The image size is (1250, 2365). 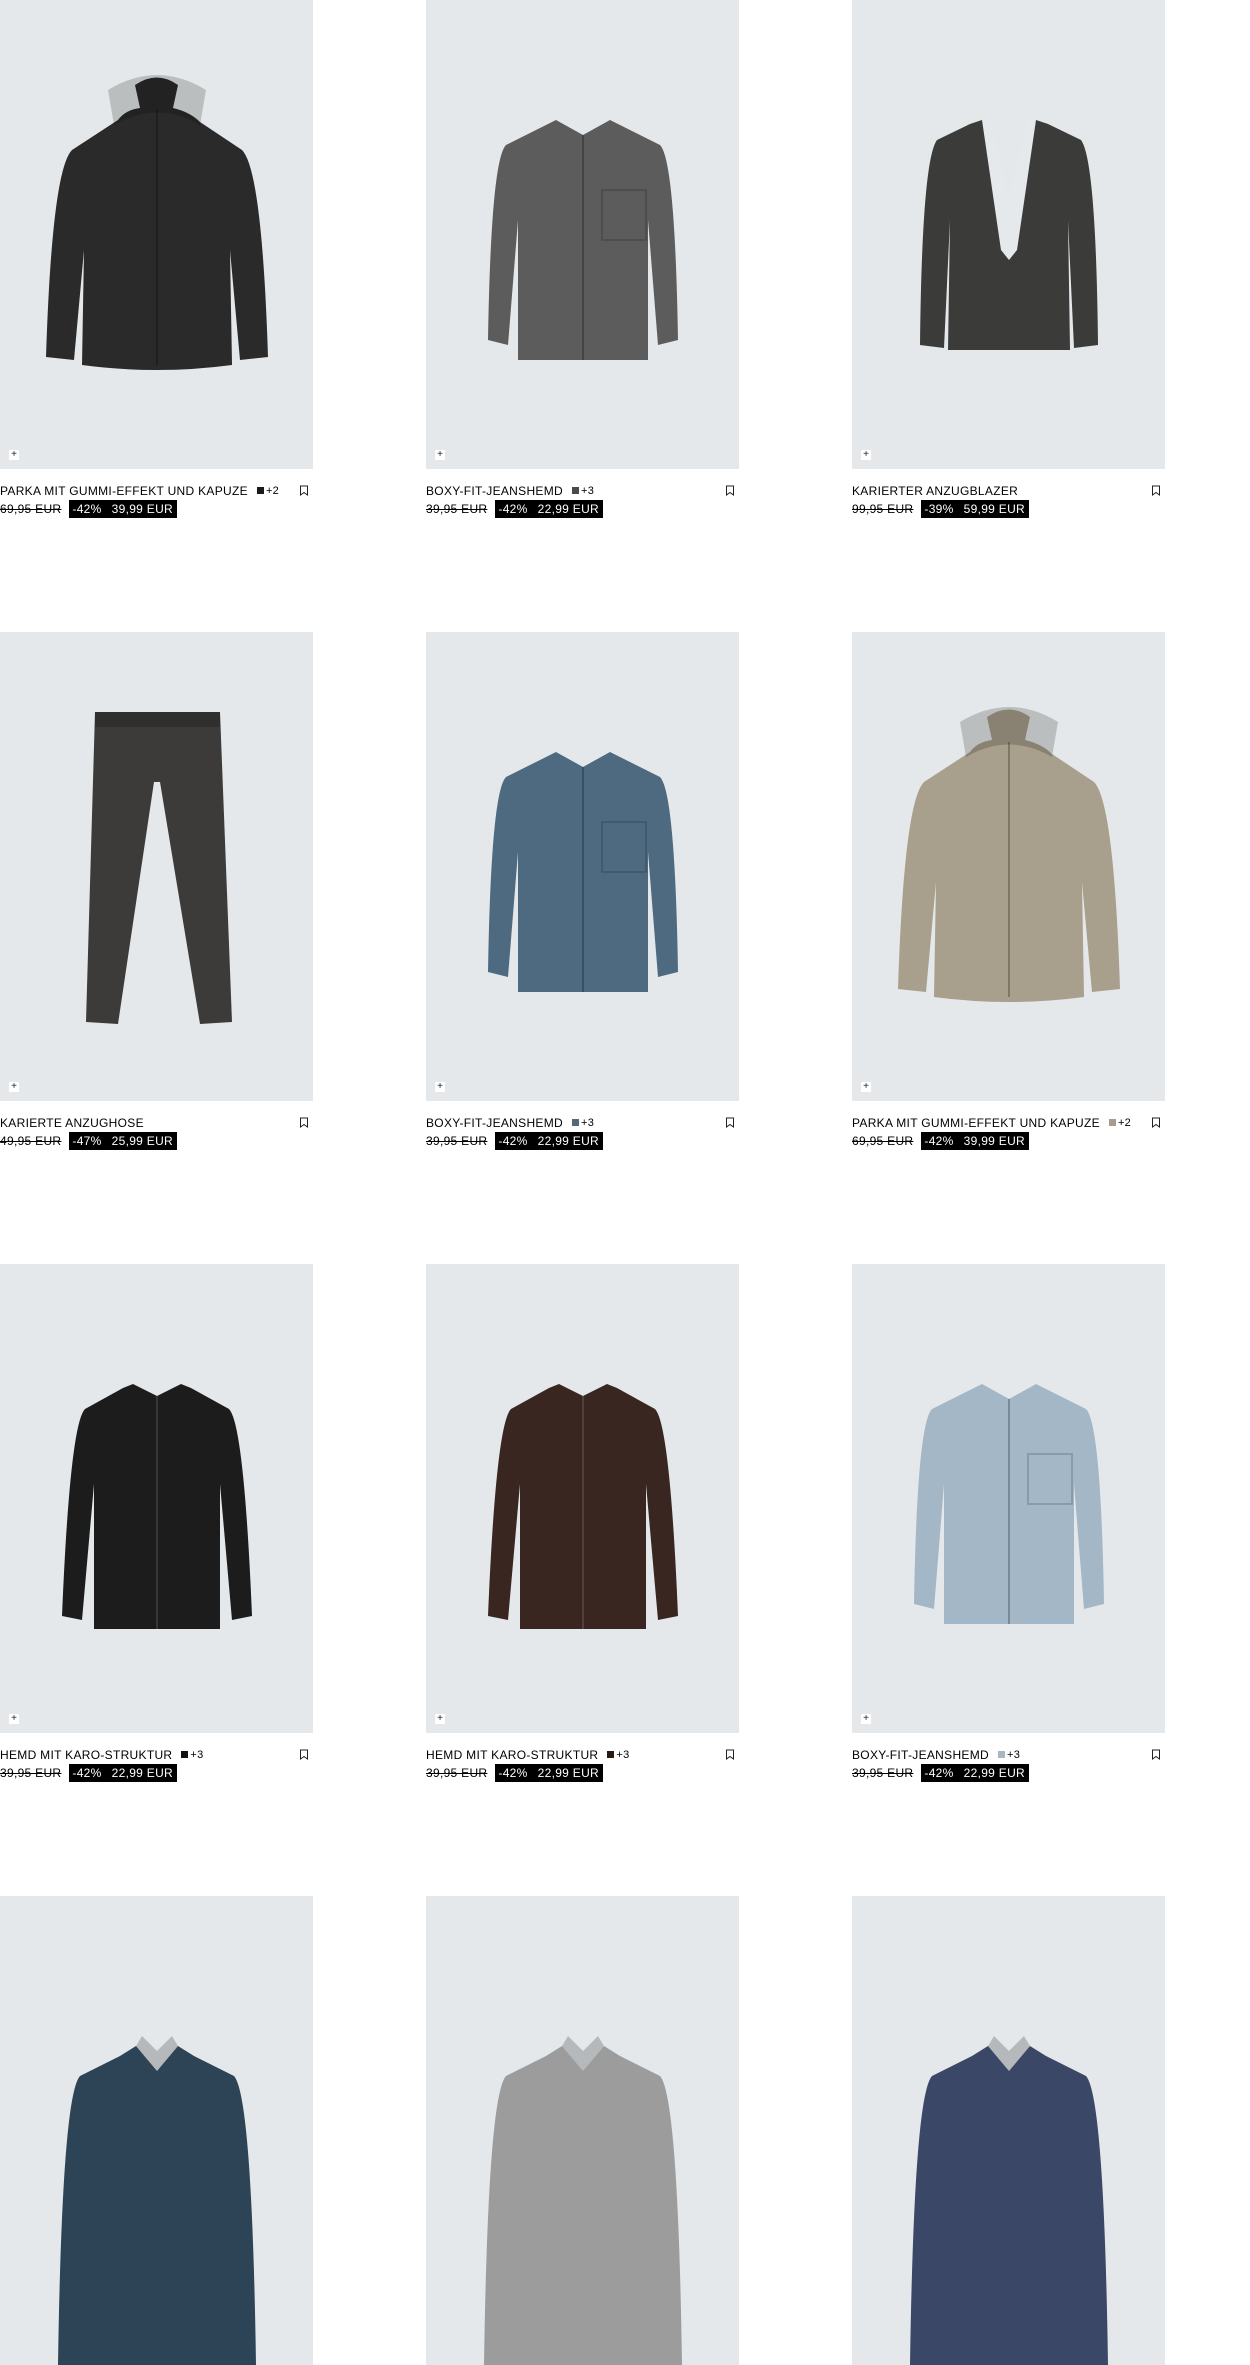 I want to click on discount-percent: -47%, so click(x=87, y=1141).